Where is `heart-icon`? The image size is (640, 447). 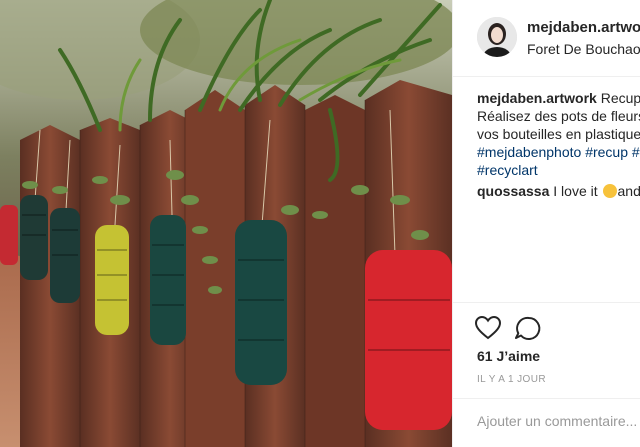
heart-icon is located at coordinates (488, 327).